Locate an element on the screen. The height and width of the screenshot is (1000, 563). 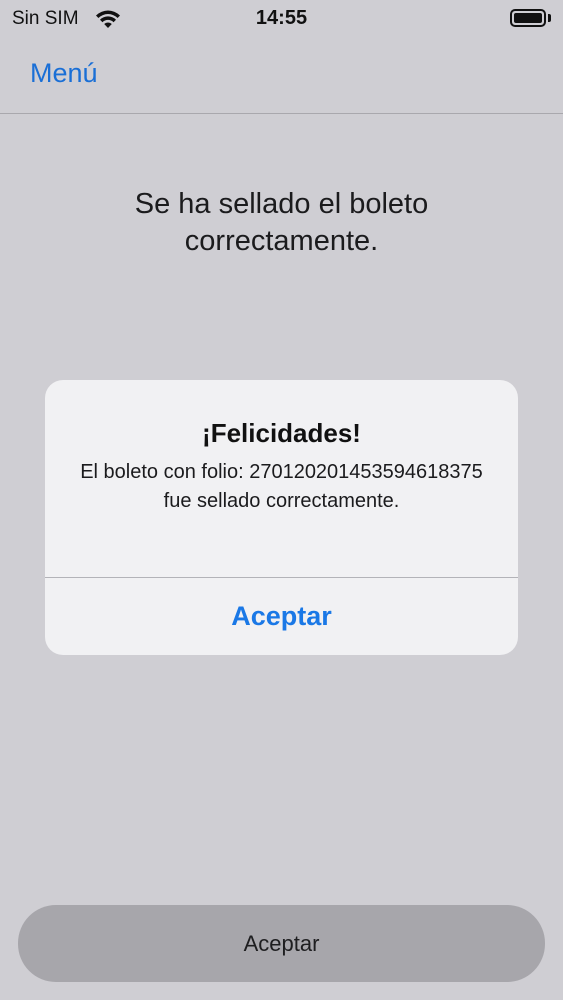
navigation-bar: Menú is located at coordinates (281, 76).